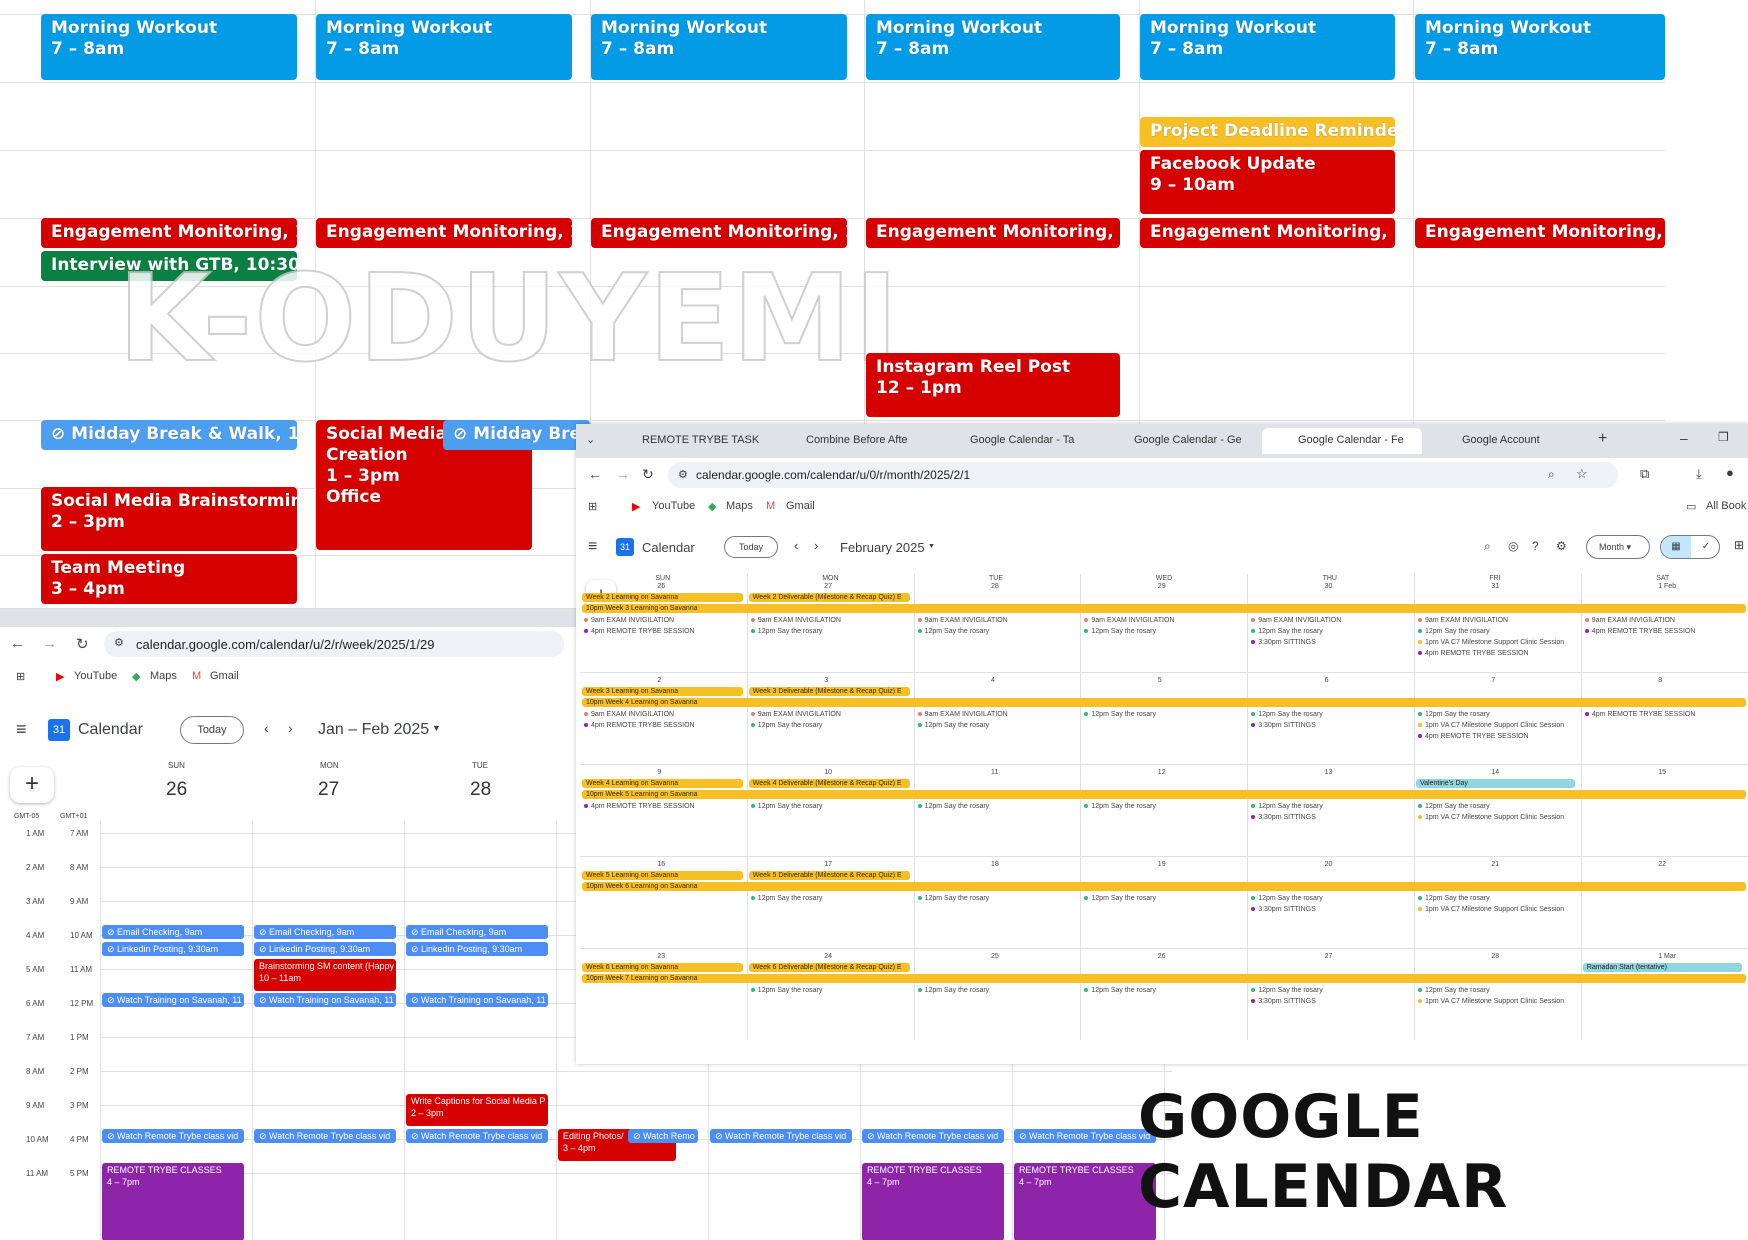  I want to click on date-number: 1 Feb, so click(1667, 587).